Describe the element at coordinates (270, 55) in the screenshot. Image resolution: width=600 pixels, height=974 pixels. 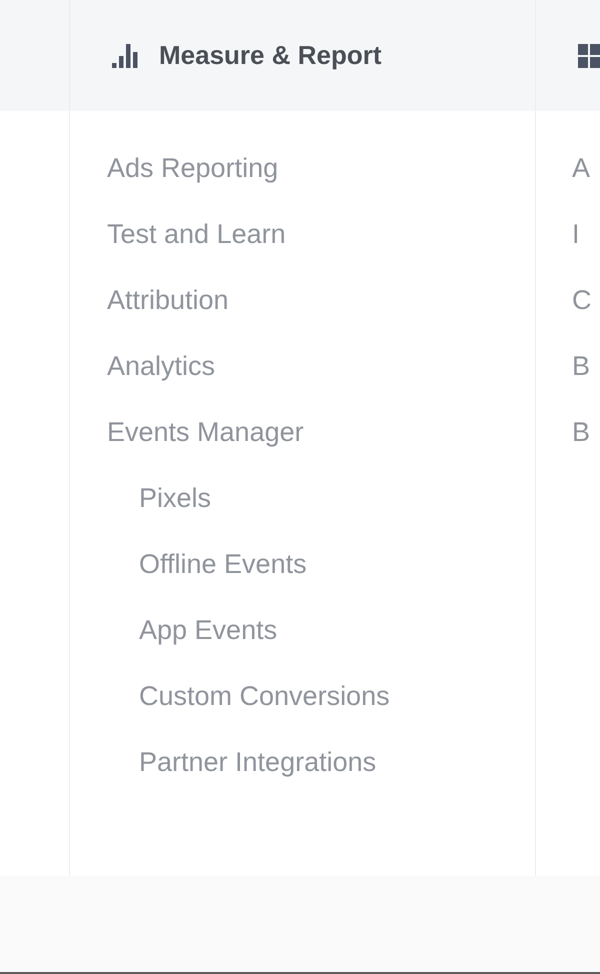
I see `menu-title: Measure & Report` at that location.